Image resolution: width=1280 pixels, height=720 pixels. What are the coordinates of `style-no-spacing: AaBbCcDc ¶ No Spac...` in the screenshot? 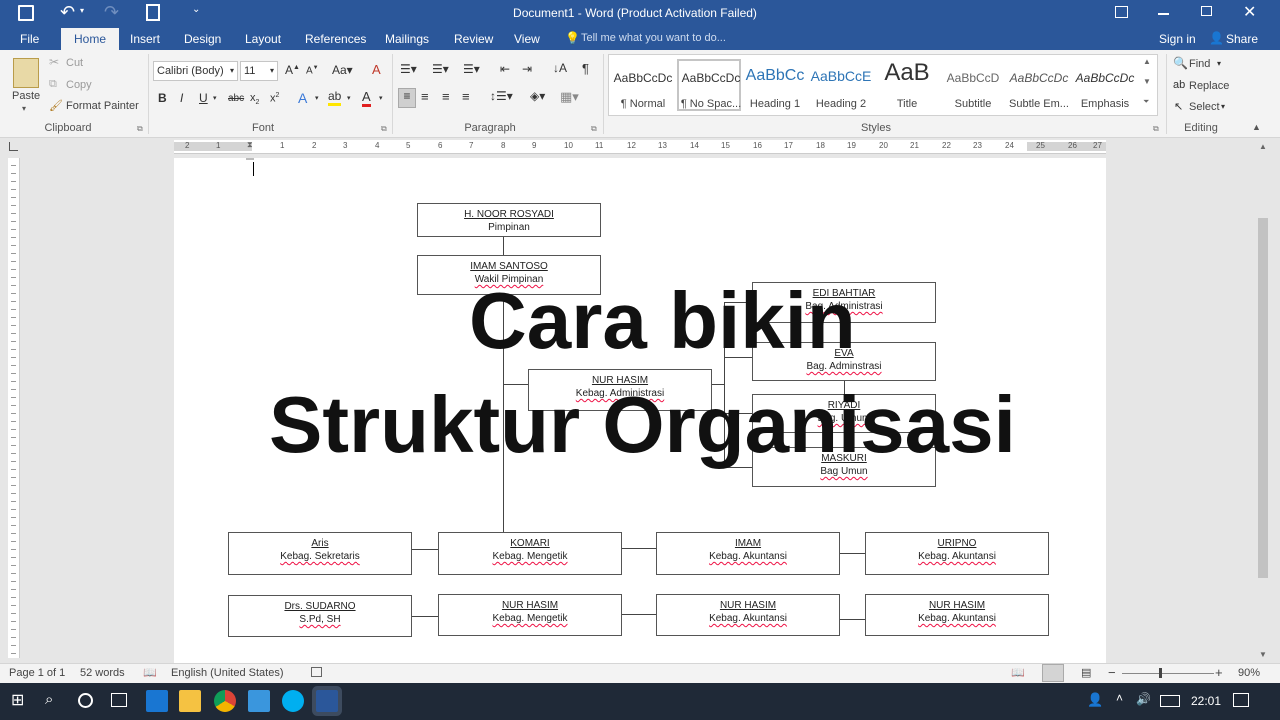 It's located at (709, 85).